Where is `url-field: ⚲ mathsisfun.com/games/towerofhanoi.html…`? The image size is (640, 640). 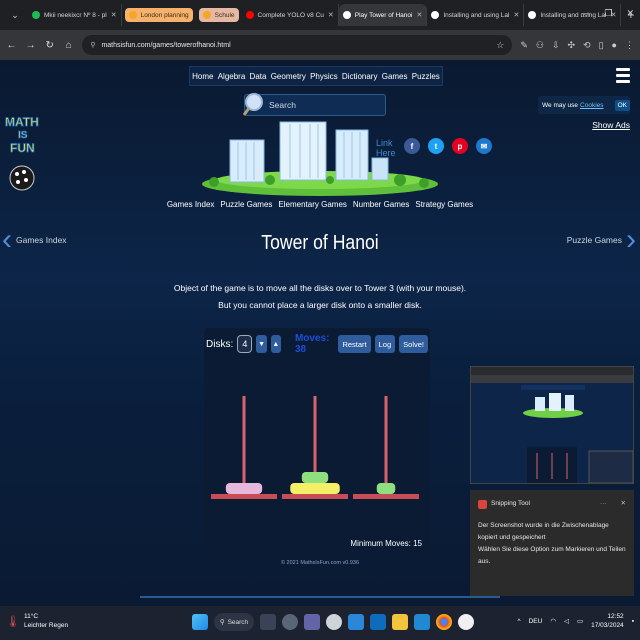 url-field: ⚲ mathsisfun.com/games/towerofhanoi.html… is located at coordinates (297, 45).